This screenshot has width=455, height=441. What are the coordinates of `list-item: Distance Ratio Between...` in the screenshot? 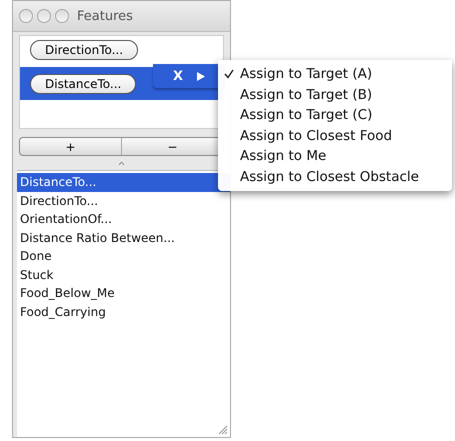 It's located at (123, 237).